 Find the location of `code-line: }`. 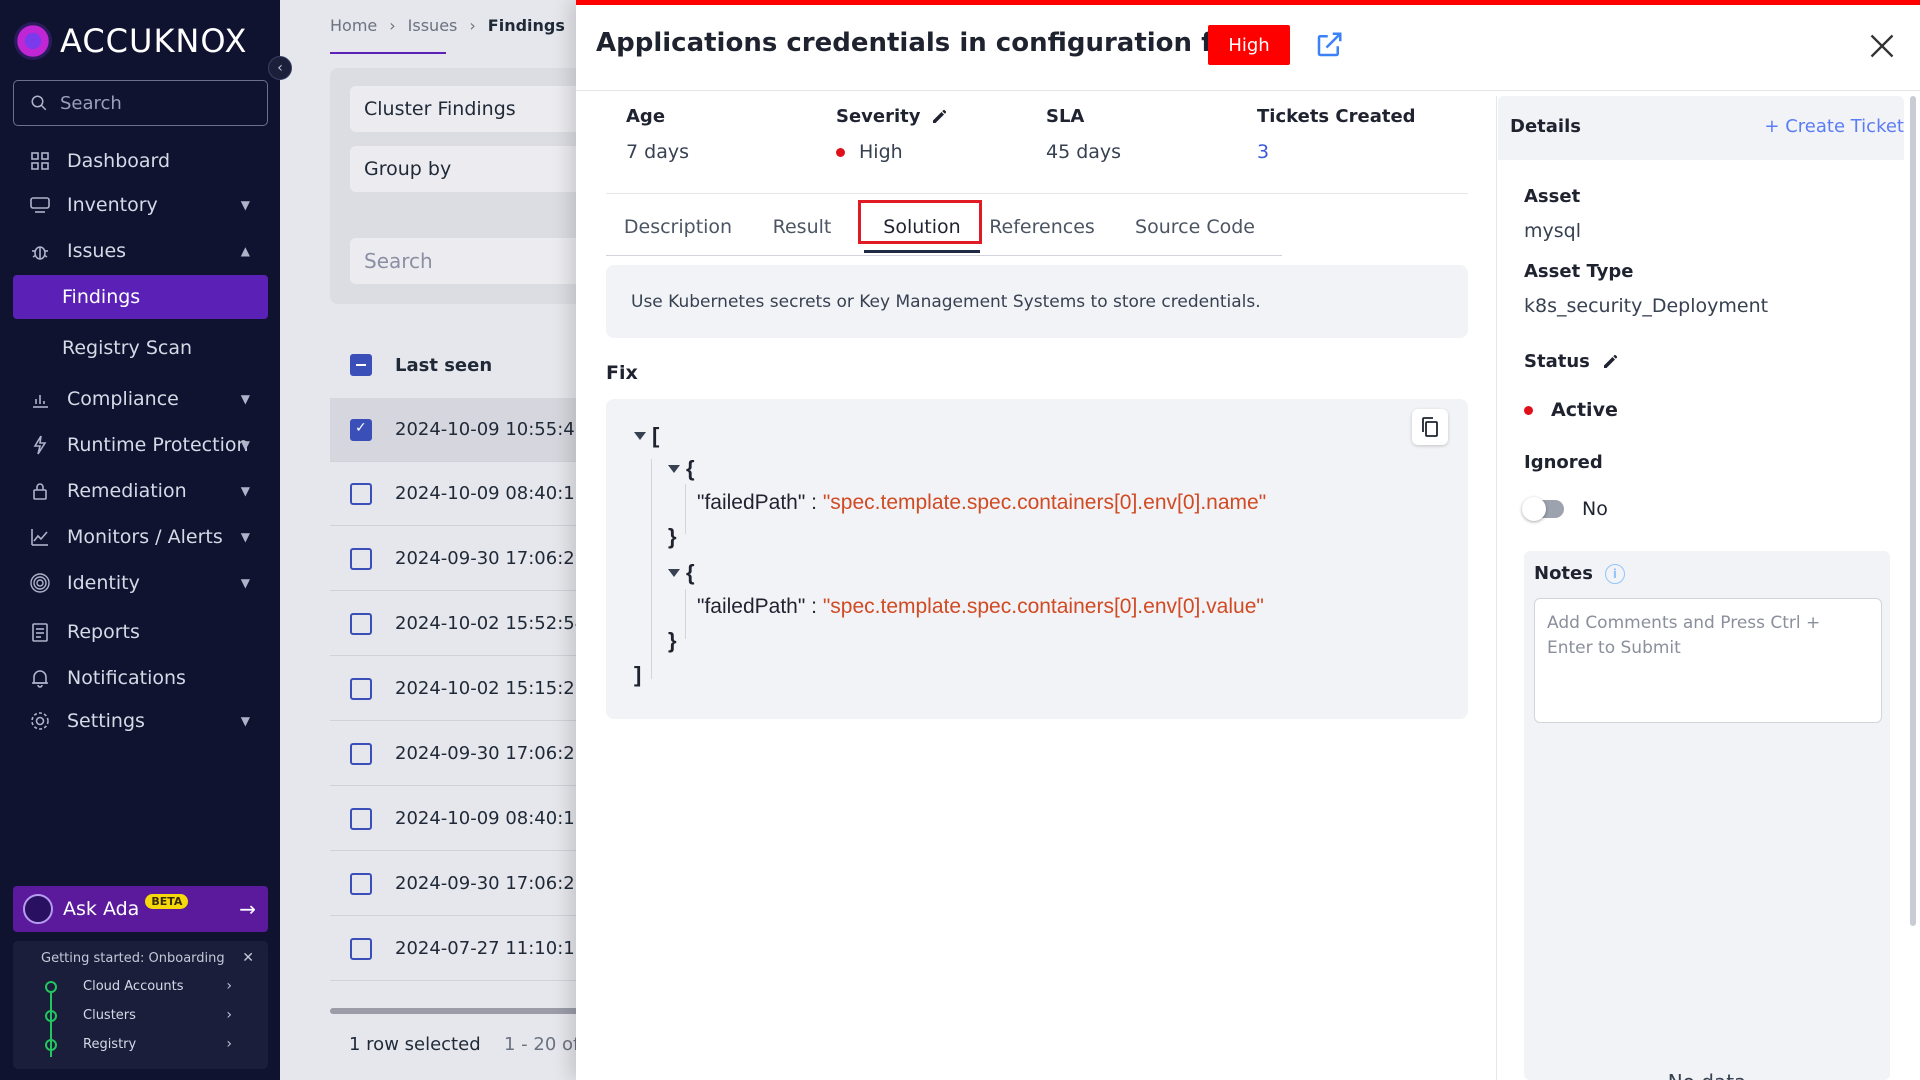

code-line: } is located at coordinates (672, 641).